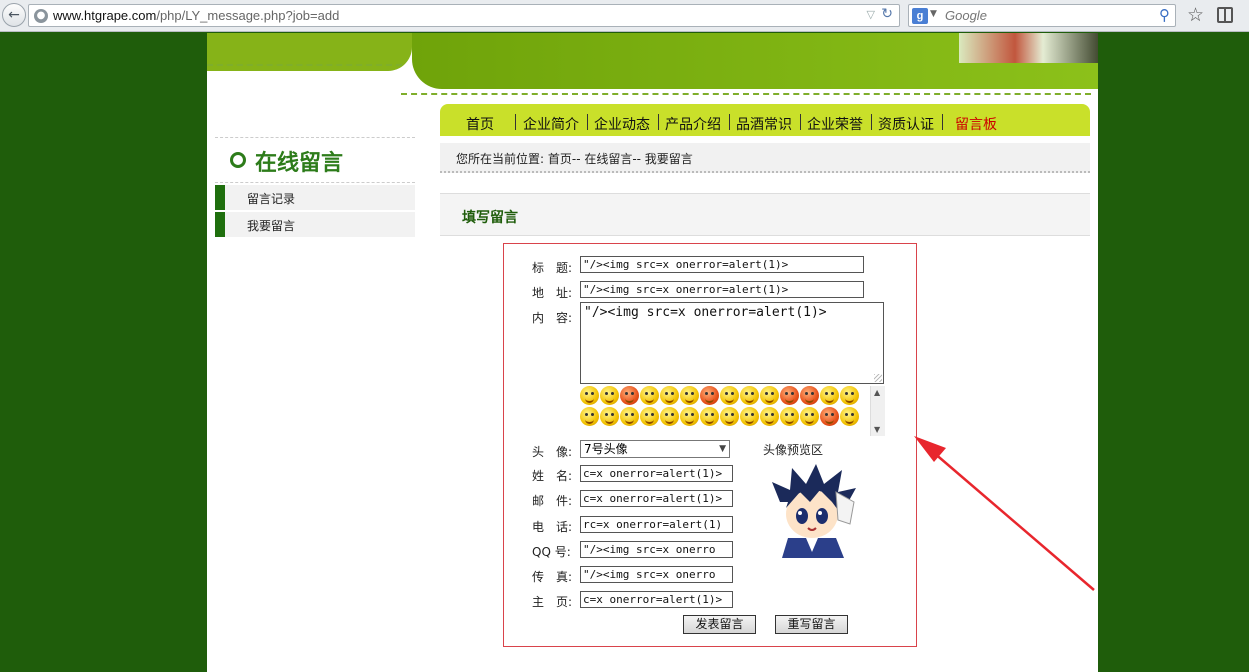  I want to click on nav-item-home: 首页, so click(480, 124).